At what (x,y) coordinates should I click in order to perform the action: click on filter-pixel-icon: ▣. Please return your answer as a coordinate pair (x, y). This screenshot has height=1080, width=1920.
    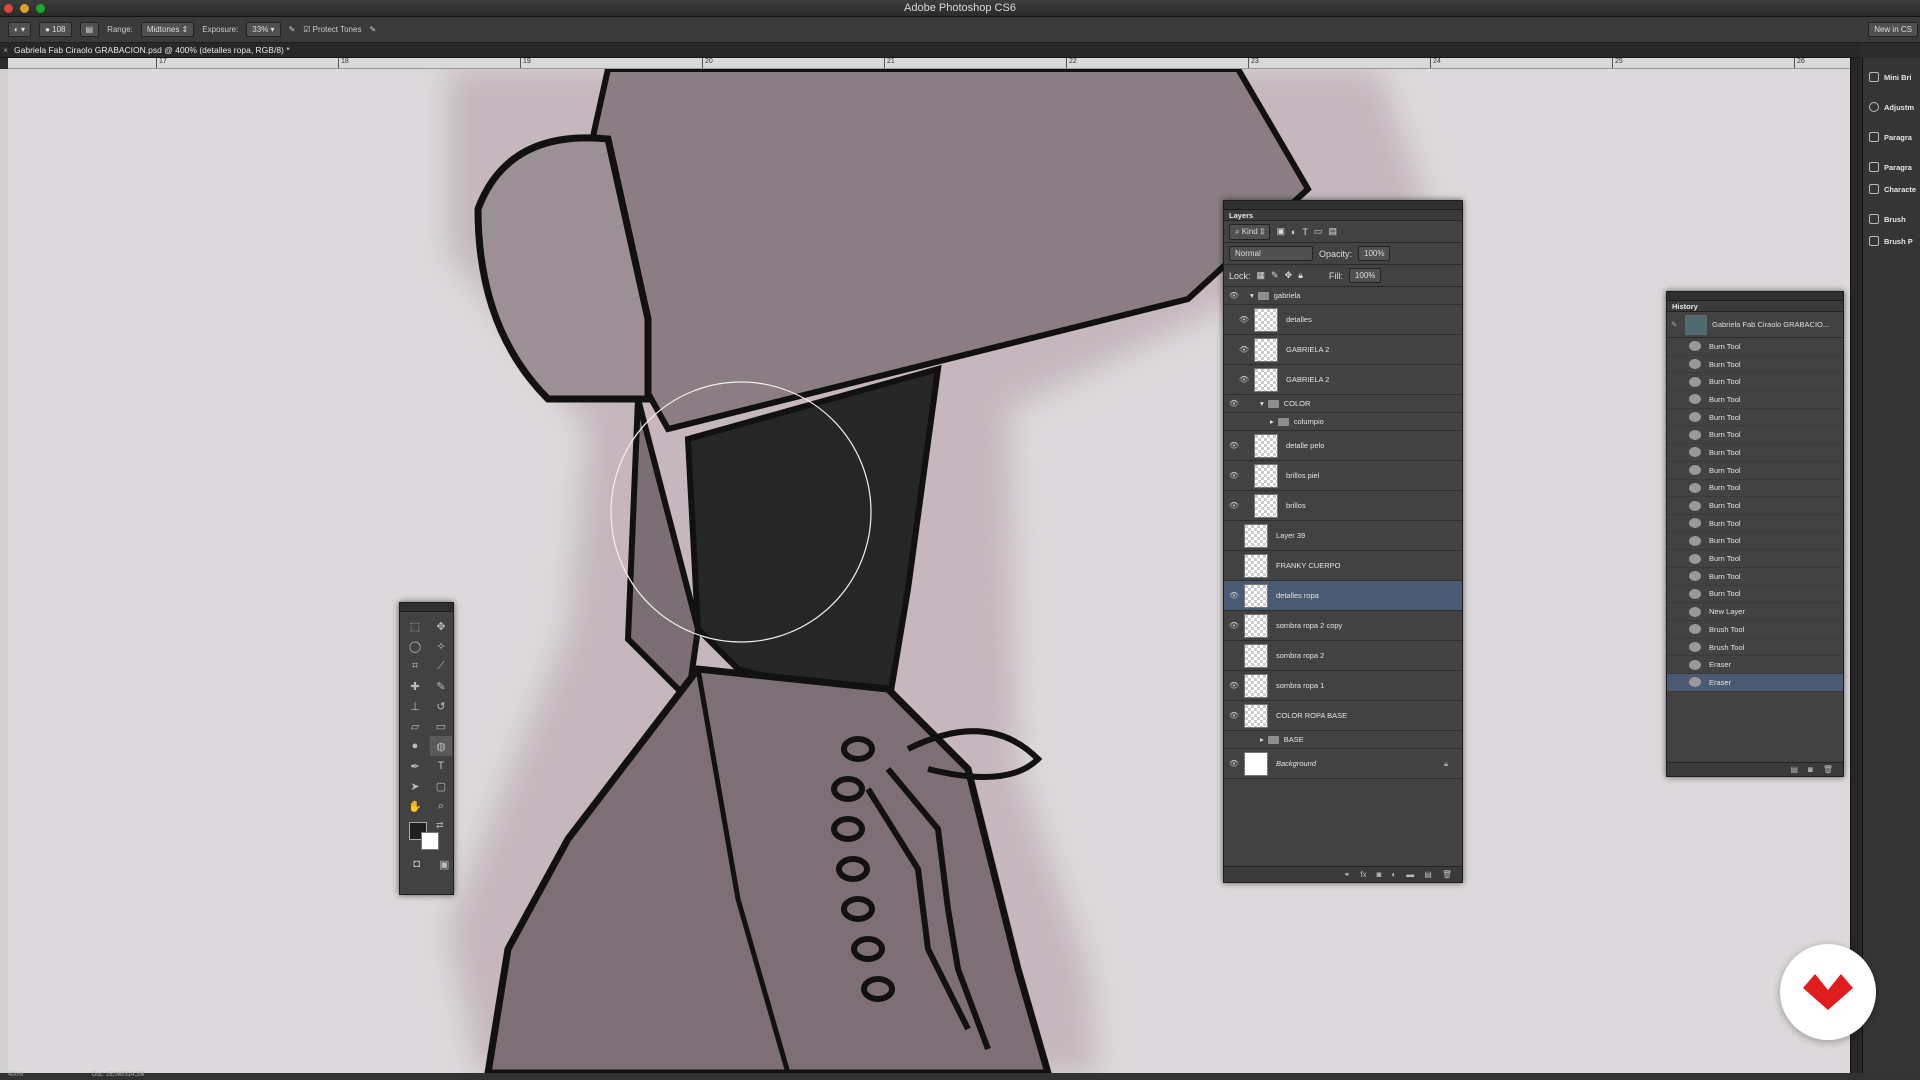
    Looking at the image, I should click on (1280, 231).